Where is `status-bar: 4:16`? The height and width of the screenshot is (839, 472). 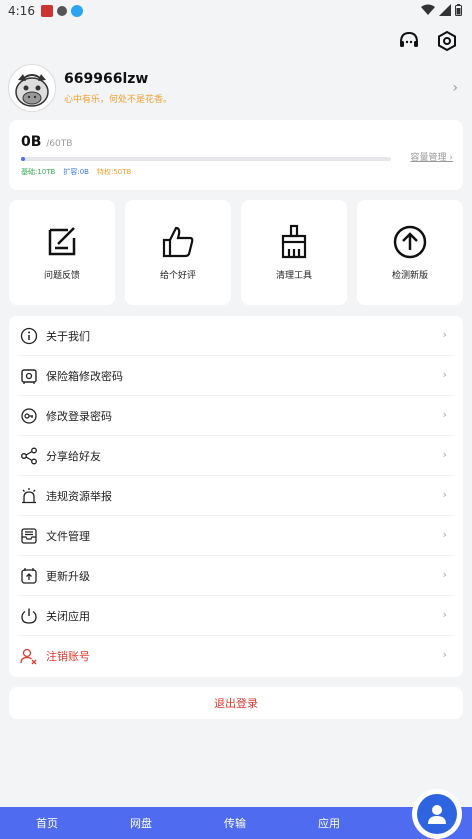 status-bar: 4:16 is located at coordinates (236, 11).